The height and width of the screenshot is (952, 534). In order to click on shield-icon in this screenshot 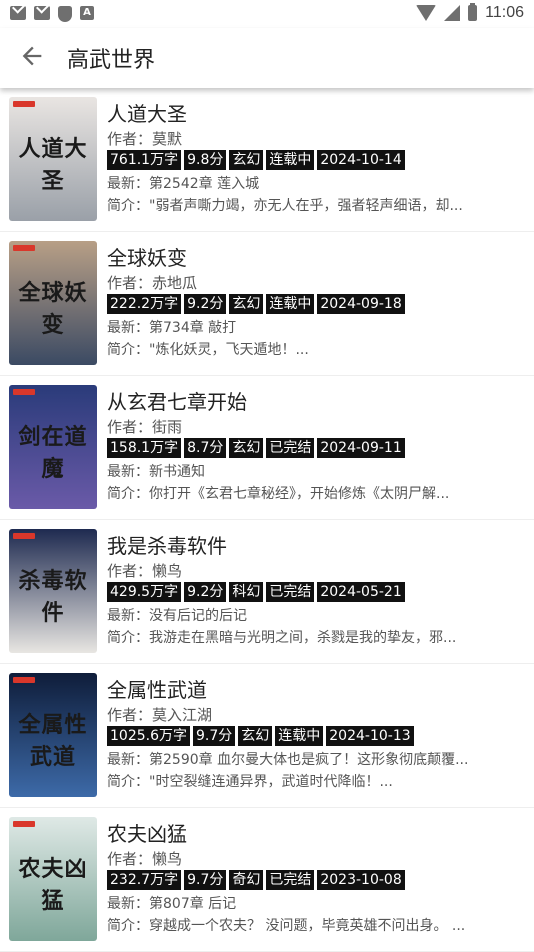, I will do `click(65, 14)`.